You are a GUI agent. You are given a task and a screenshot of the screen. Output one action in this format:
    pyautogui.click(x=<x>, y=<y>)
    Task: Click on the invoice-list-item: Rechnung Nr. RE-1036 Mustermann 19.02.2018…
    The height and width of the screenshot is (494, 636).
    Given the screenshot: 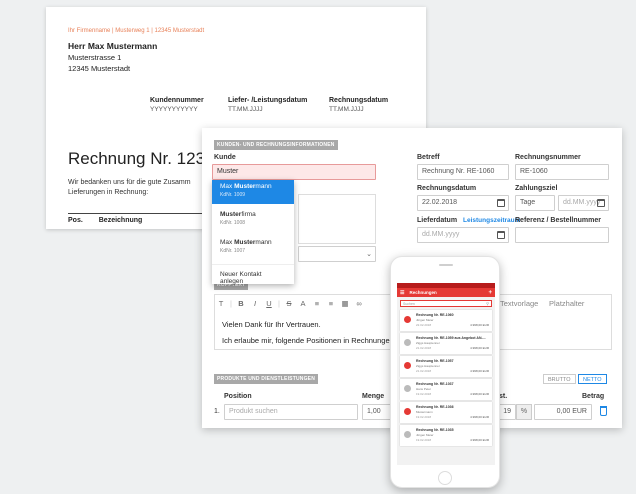 What is the action you would take?
    pyautogui.click(x=446, y=412)
    